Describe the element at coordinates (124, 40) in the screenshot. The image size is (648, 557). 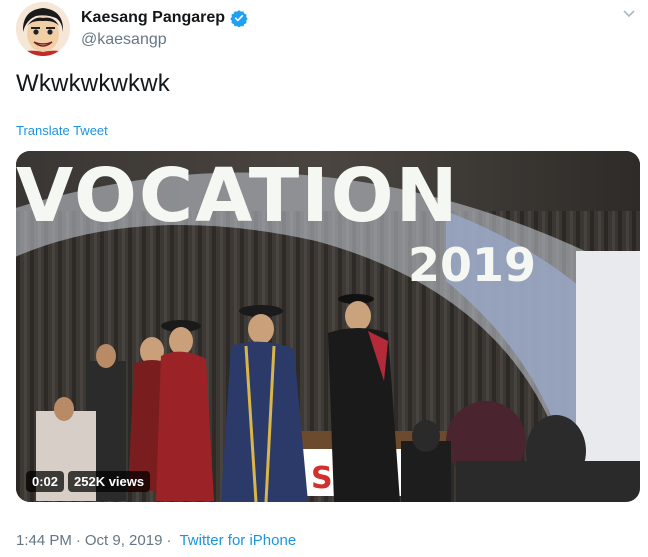
I see `user-handle: @kaesangp` at that location.